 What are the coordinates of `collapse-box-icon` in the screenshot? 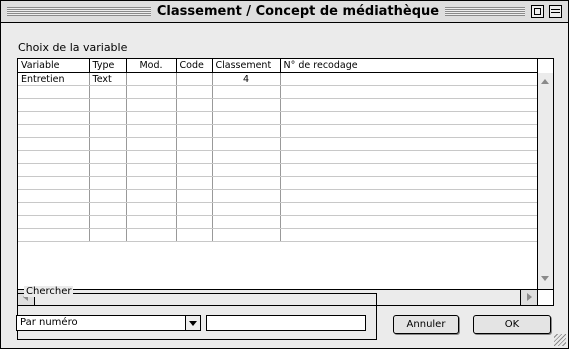 It's located at (555, 11).